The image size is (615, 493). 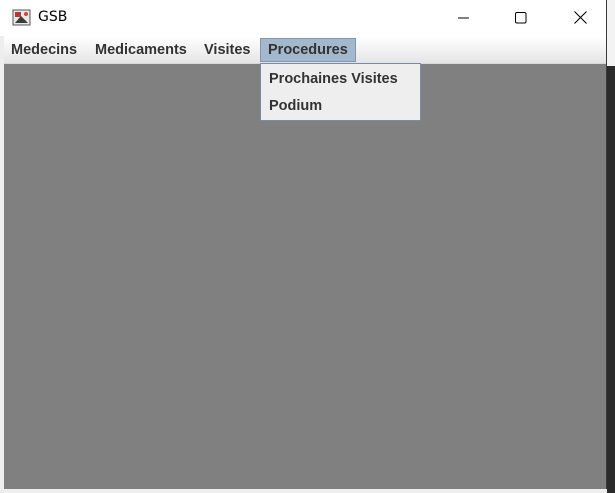 What do you see at coordinates (308, 50) in the screenshot?
I see `menu-procedures: Procedures` at bounding box center [308, 50].